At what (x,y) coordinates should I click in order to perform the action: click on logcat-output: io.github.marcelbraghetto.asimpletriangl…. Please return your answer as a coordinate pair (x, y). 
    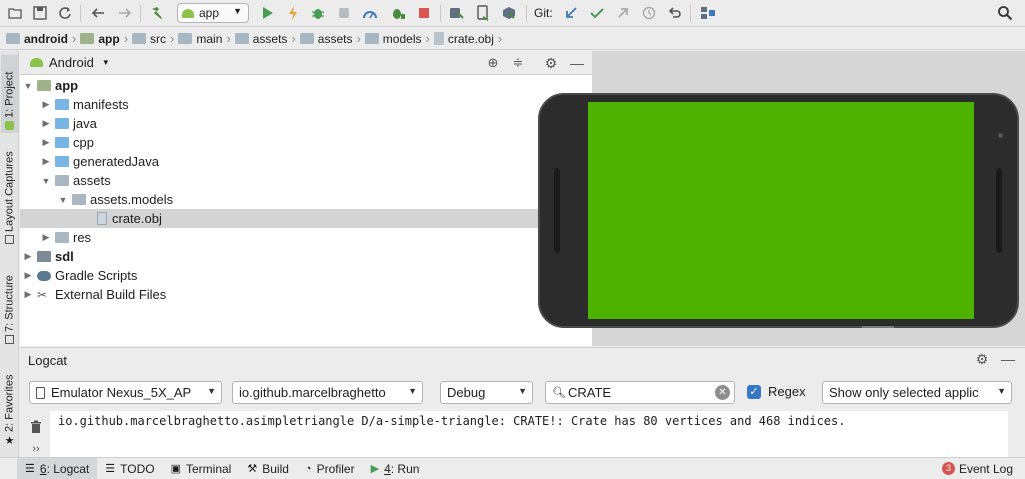
    Looking at the image, I should click on (529, 434).